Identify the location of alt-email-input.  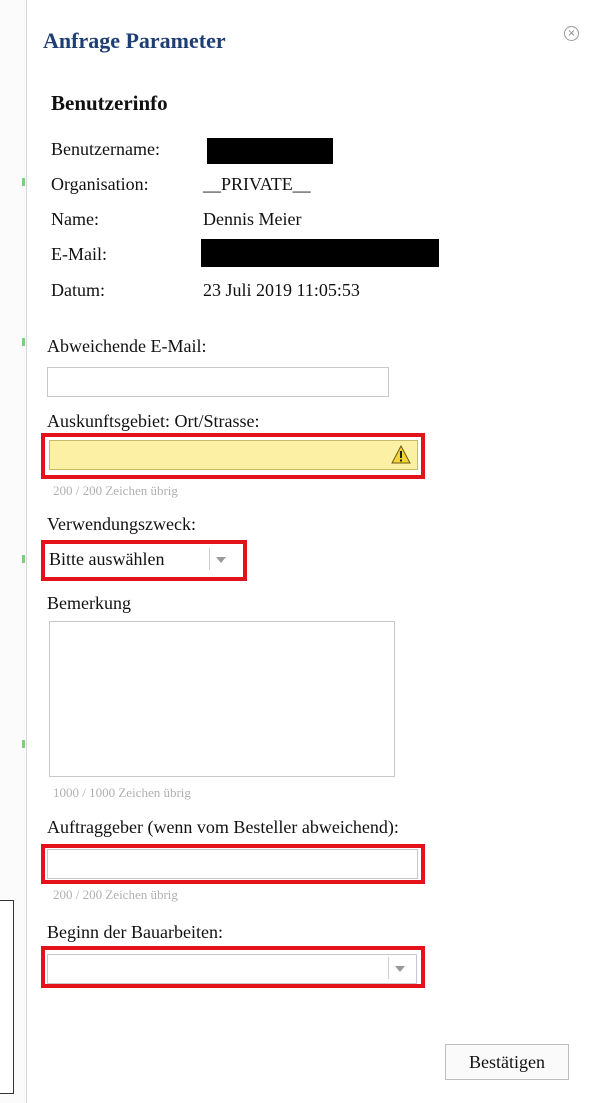
(218, 382).